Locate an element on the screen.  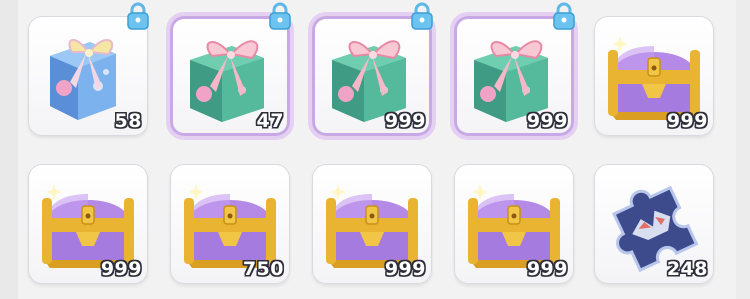
inventory-slot: 248 is located at coordinates (654, 224).